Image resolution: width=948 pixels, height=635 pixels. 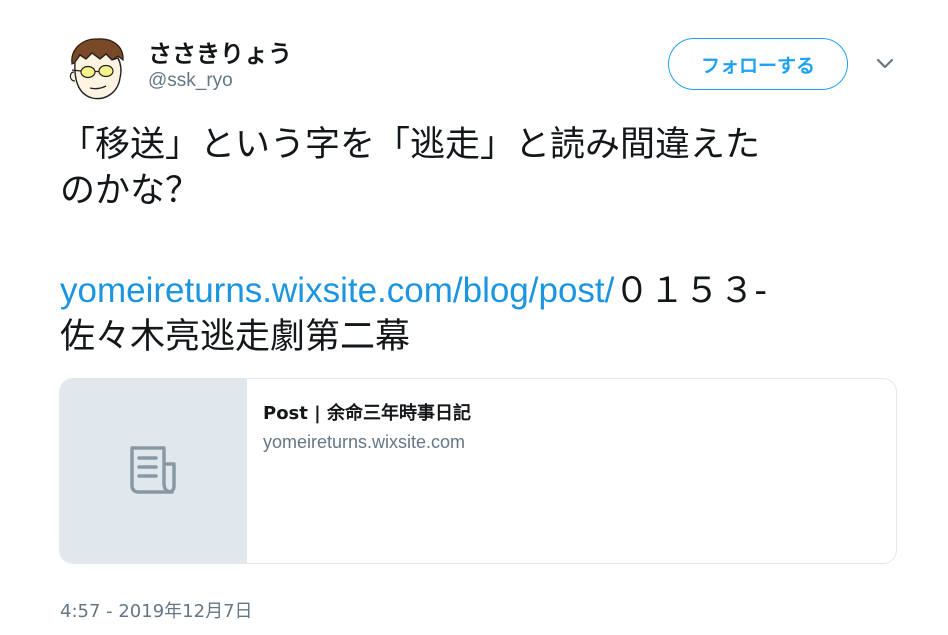 What do you see at coordinates (98, 70) in the screenshot?
I see `avatar` at bounding box center [98, 70].